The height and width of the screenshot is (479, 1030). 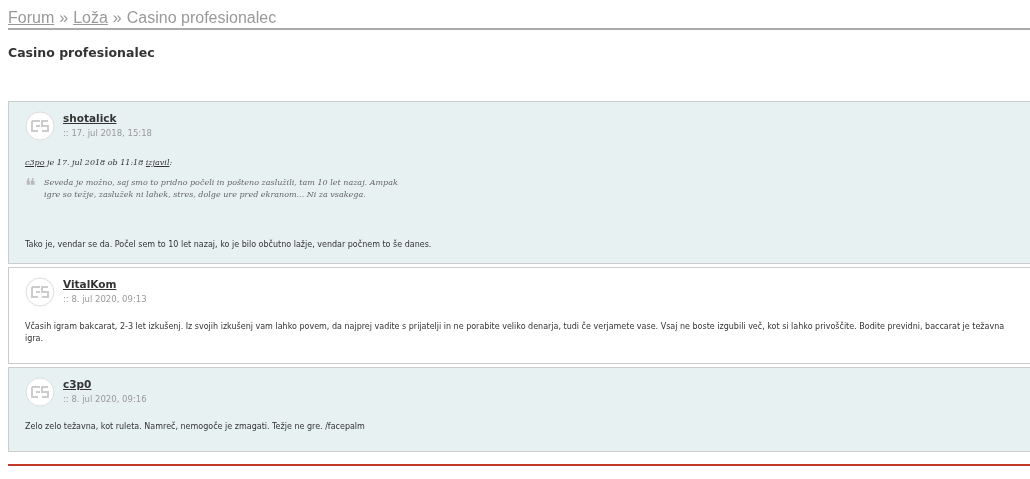 What do you see at coordinates (107, 133) in the screenshot?
I see `post-date: :: 17. jul 2018, 15:18` at bounding box center [107, 133].